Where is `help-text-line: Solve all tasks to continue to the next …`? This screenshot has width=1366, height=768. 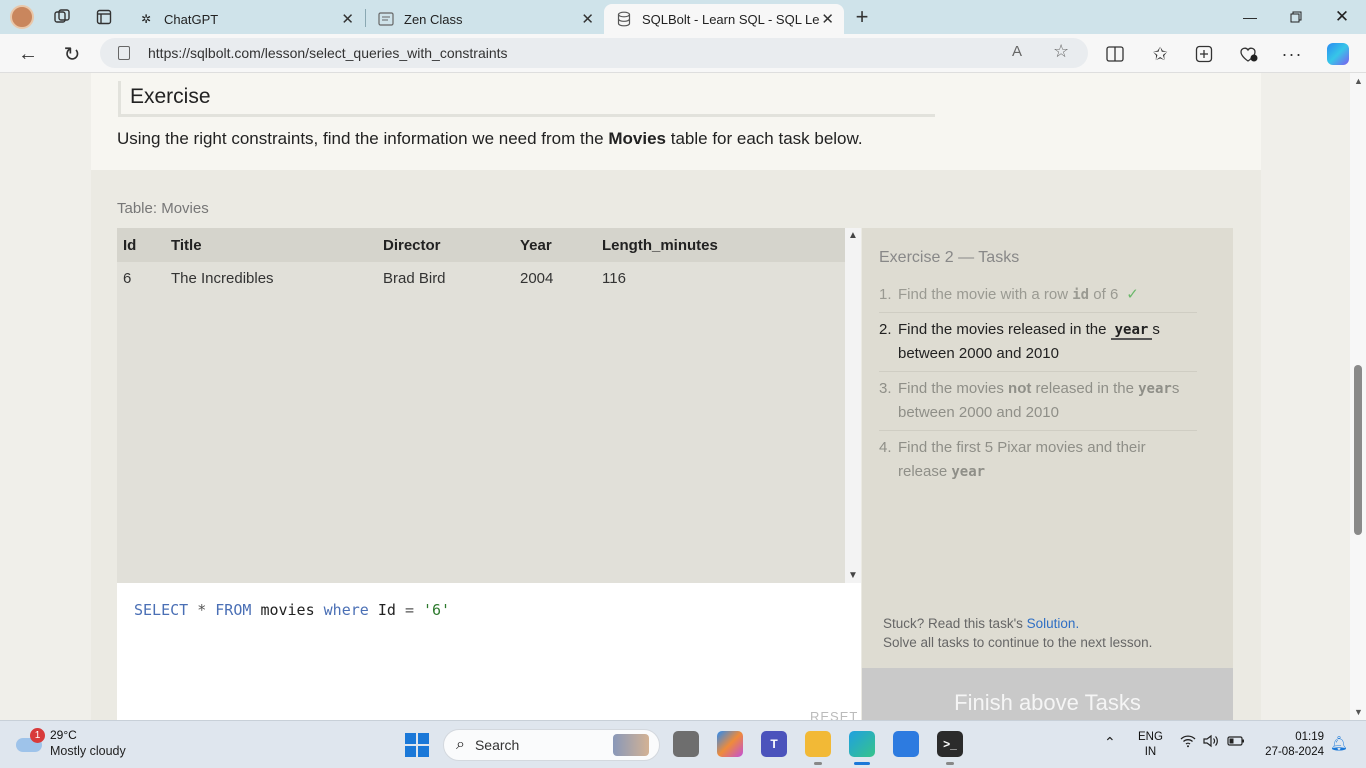
help-text-line: Solve all tasks to continue to the next … is located at coordinates (1018, 642).